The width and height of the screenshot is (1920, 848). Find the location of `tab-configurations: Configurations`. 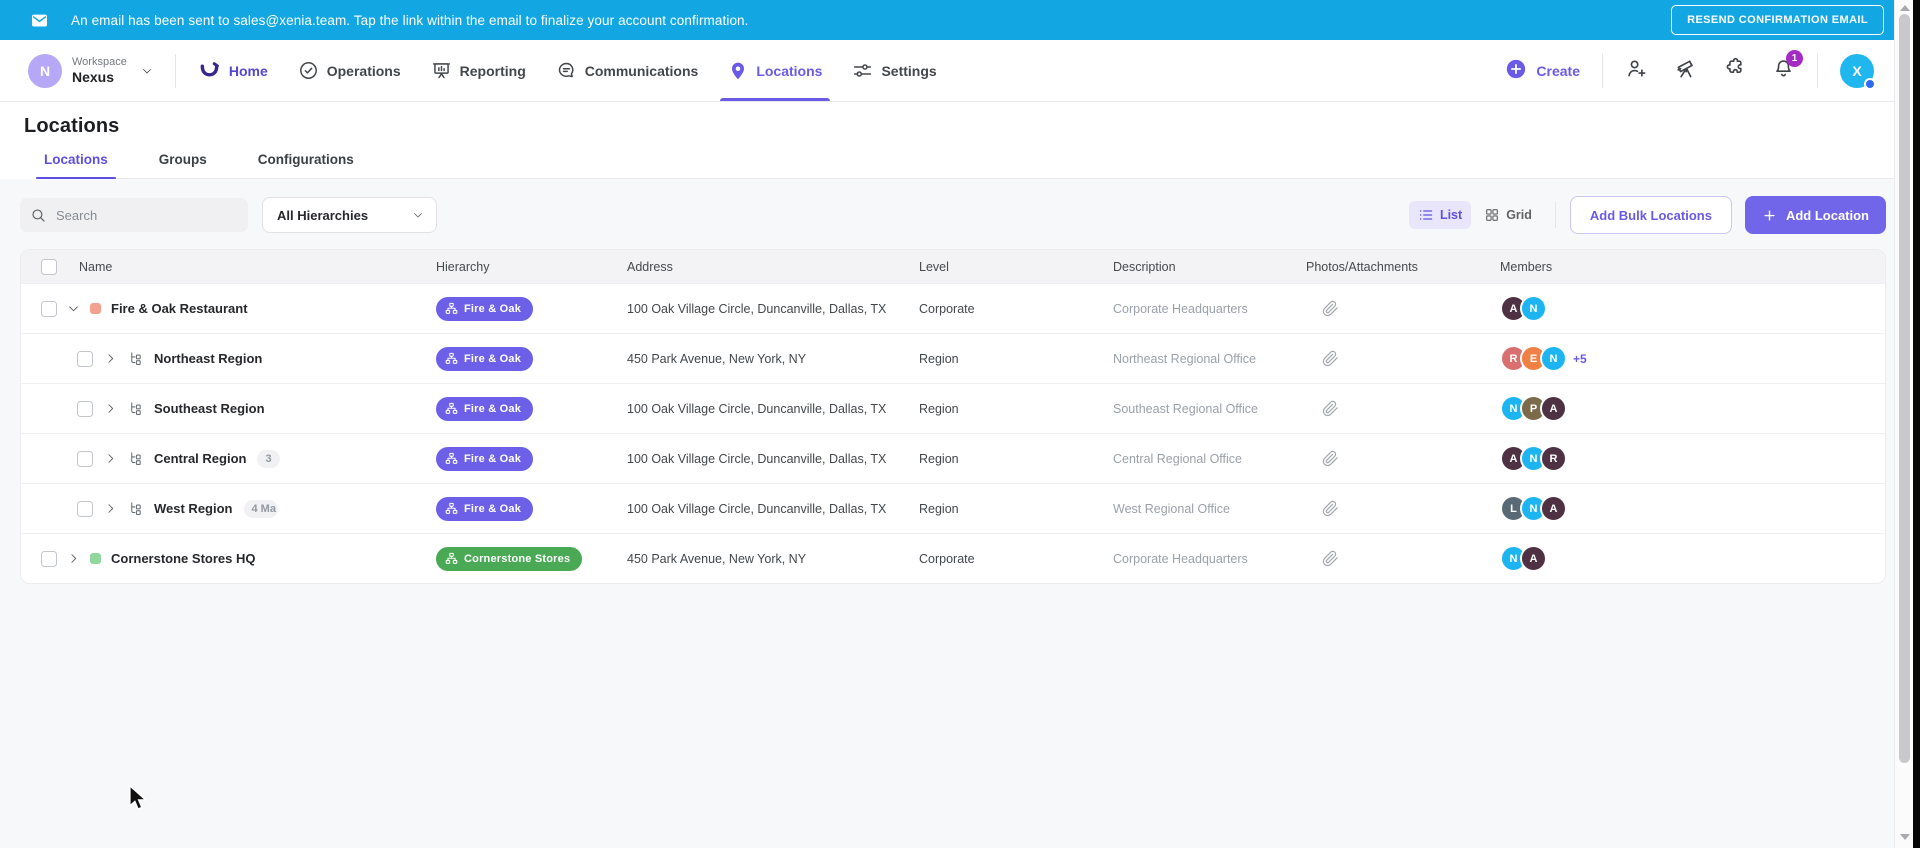

tab-configurations: Configurations is located at coordinates (306, 165).